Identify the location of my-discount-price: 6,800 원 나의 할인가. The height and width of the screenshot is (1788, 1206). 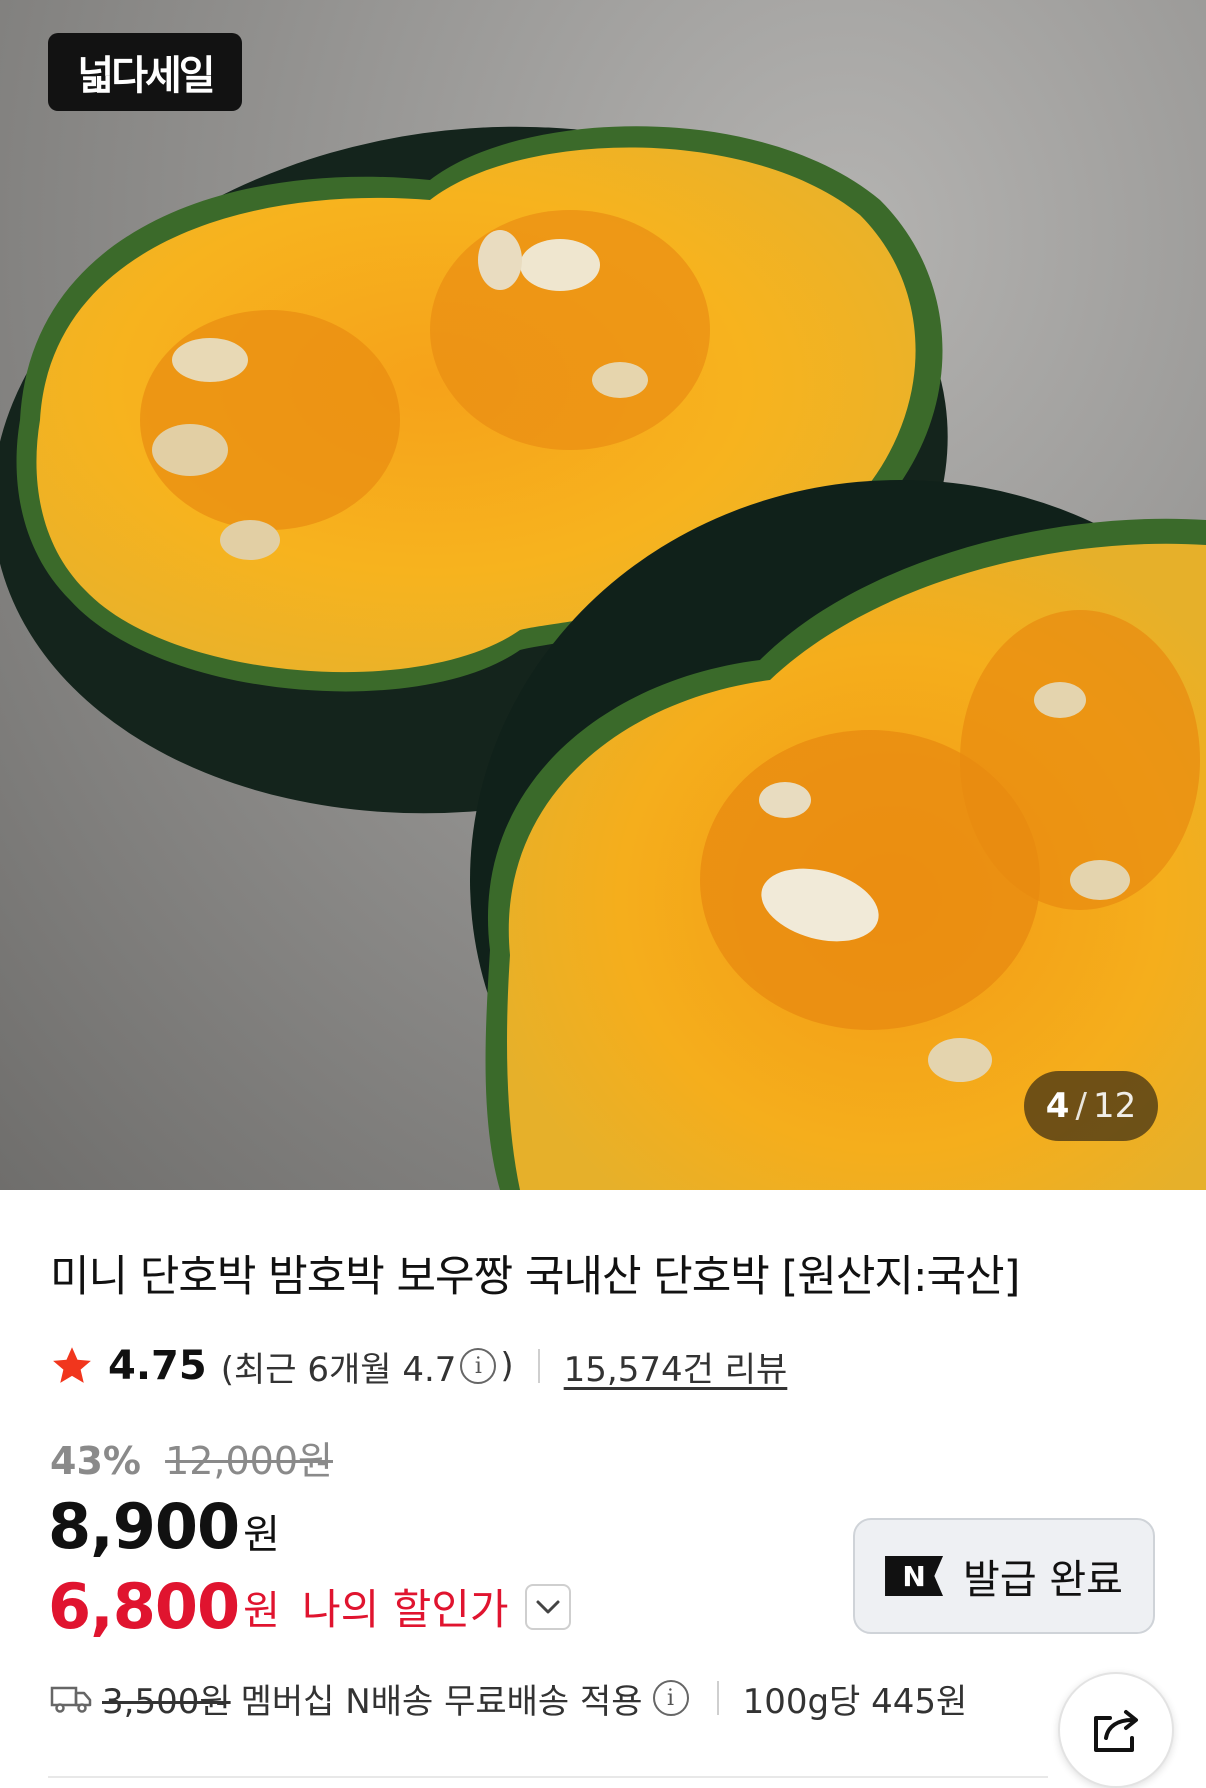
(309, 1606).